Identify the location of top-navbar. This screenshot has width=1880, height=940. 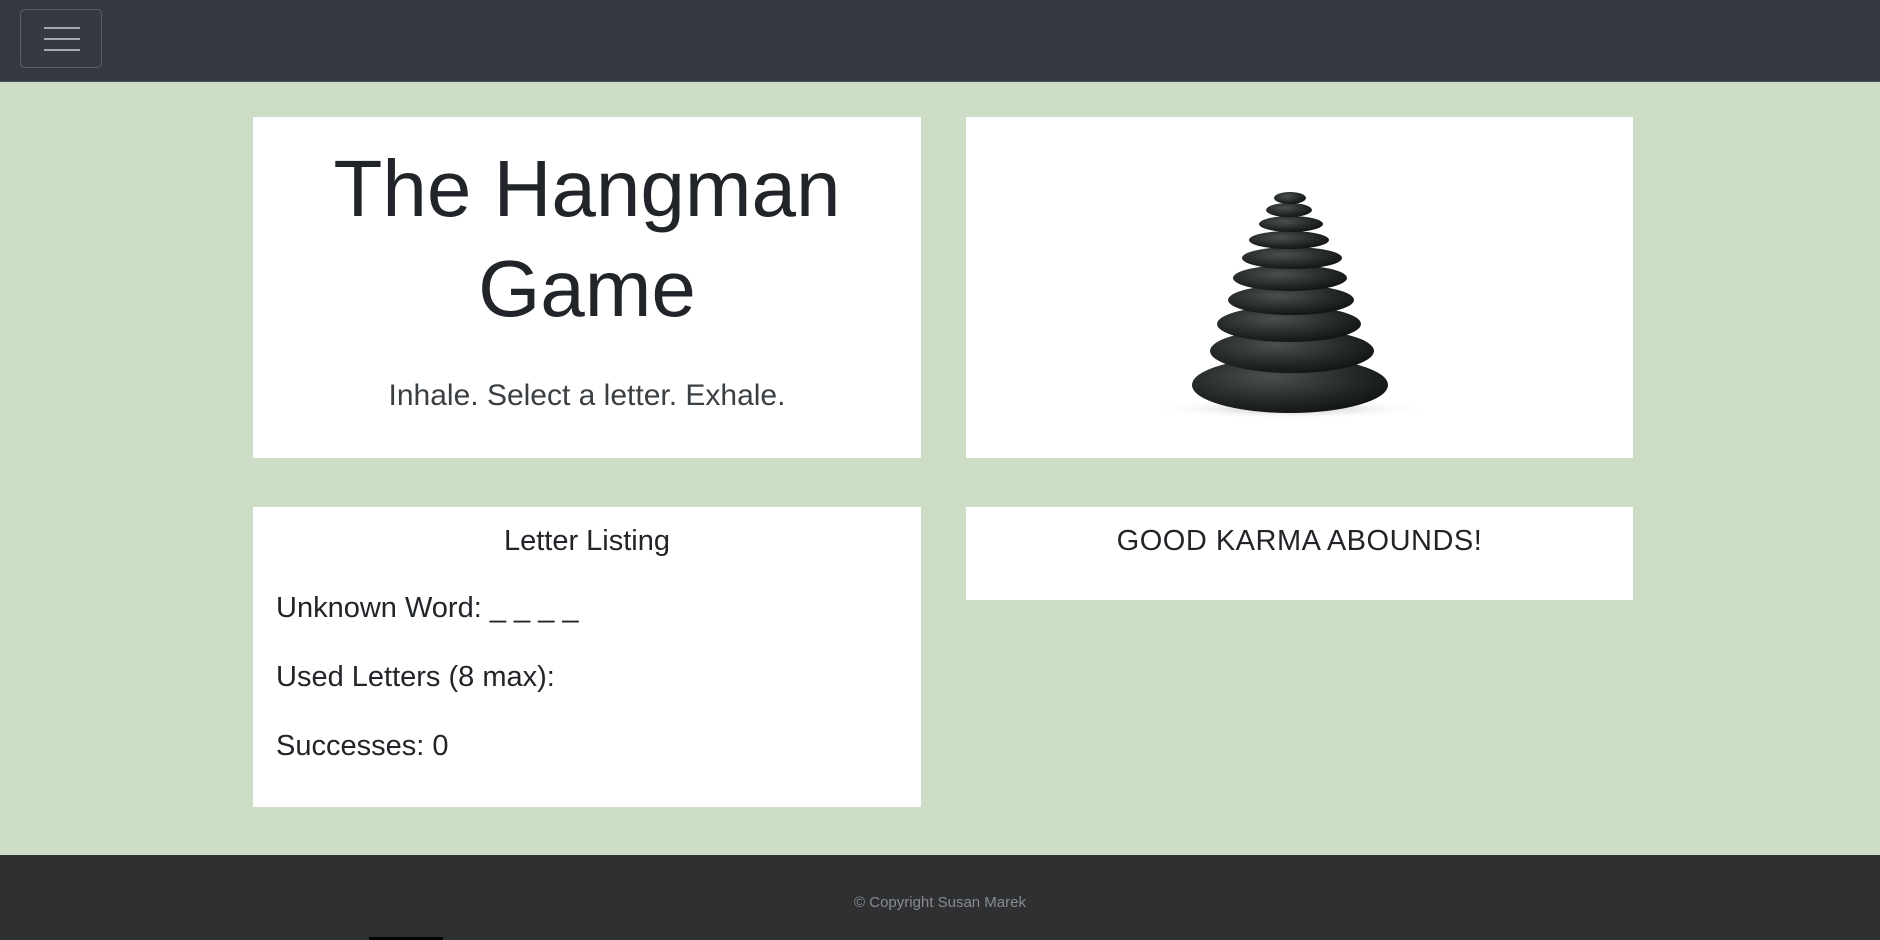
(940, 41).